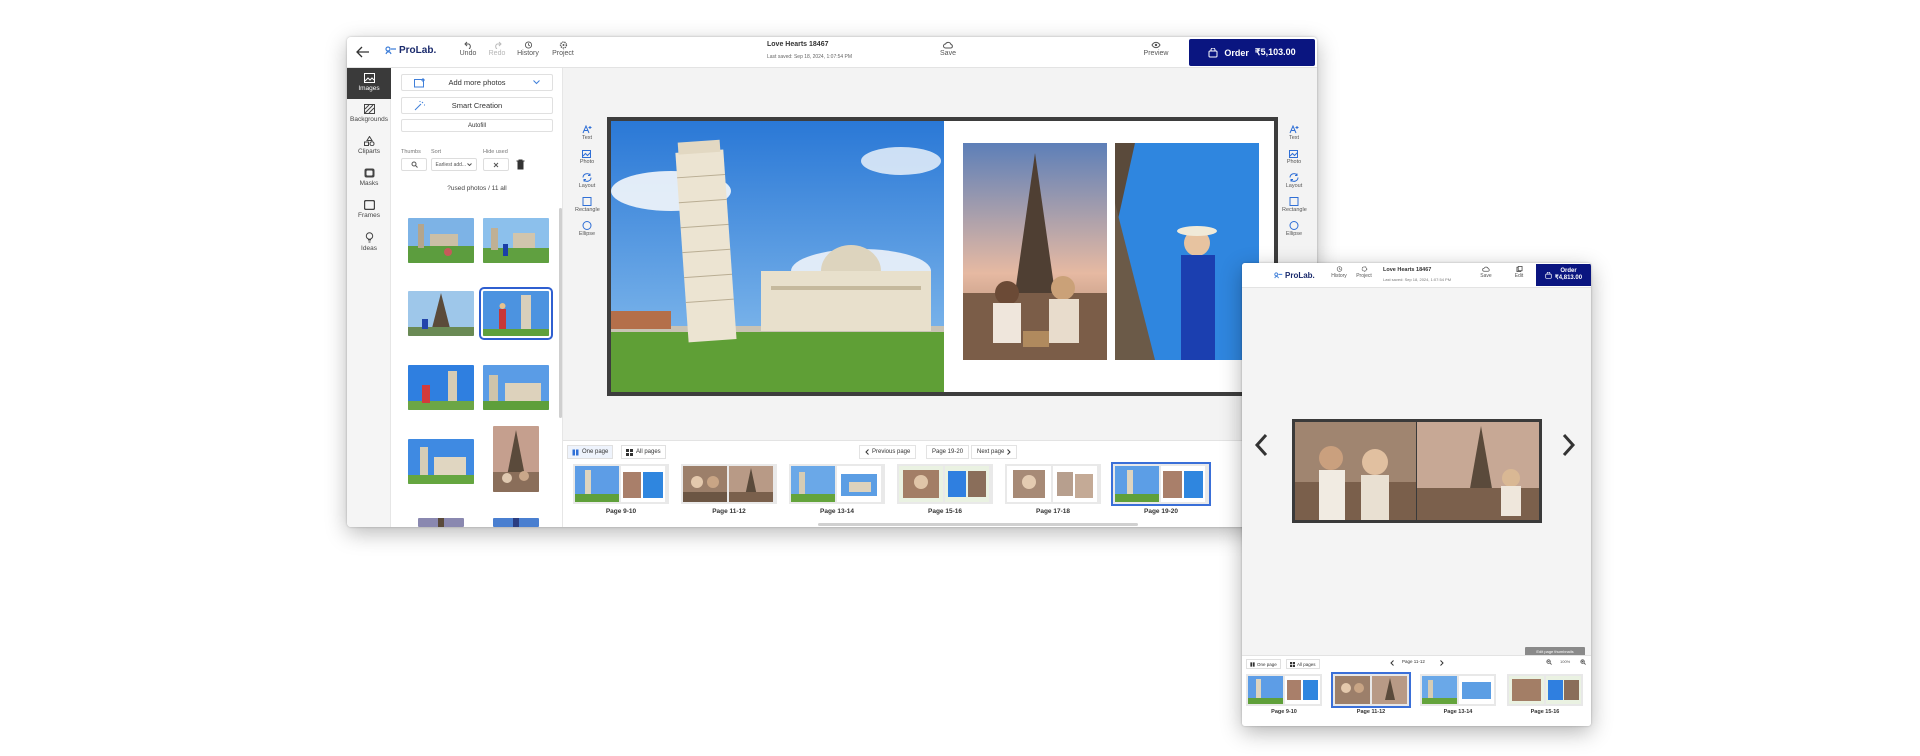  Describe the element at coordinates (1035, 251) in the screenshot. I see `photo-eiffel-picnic` at that location.